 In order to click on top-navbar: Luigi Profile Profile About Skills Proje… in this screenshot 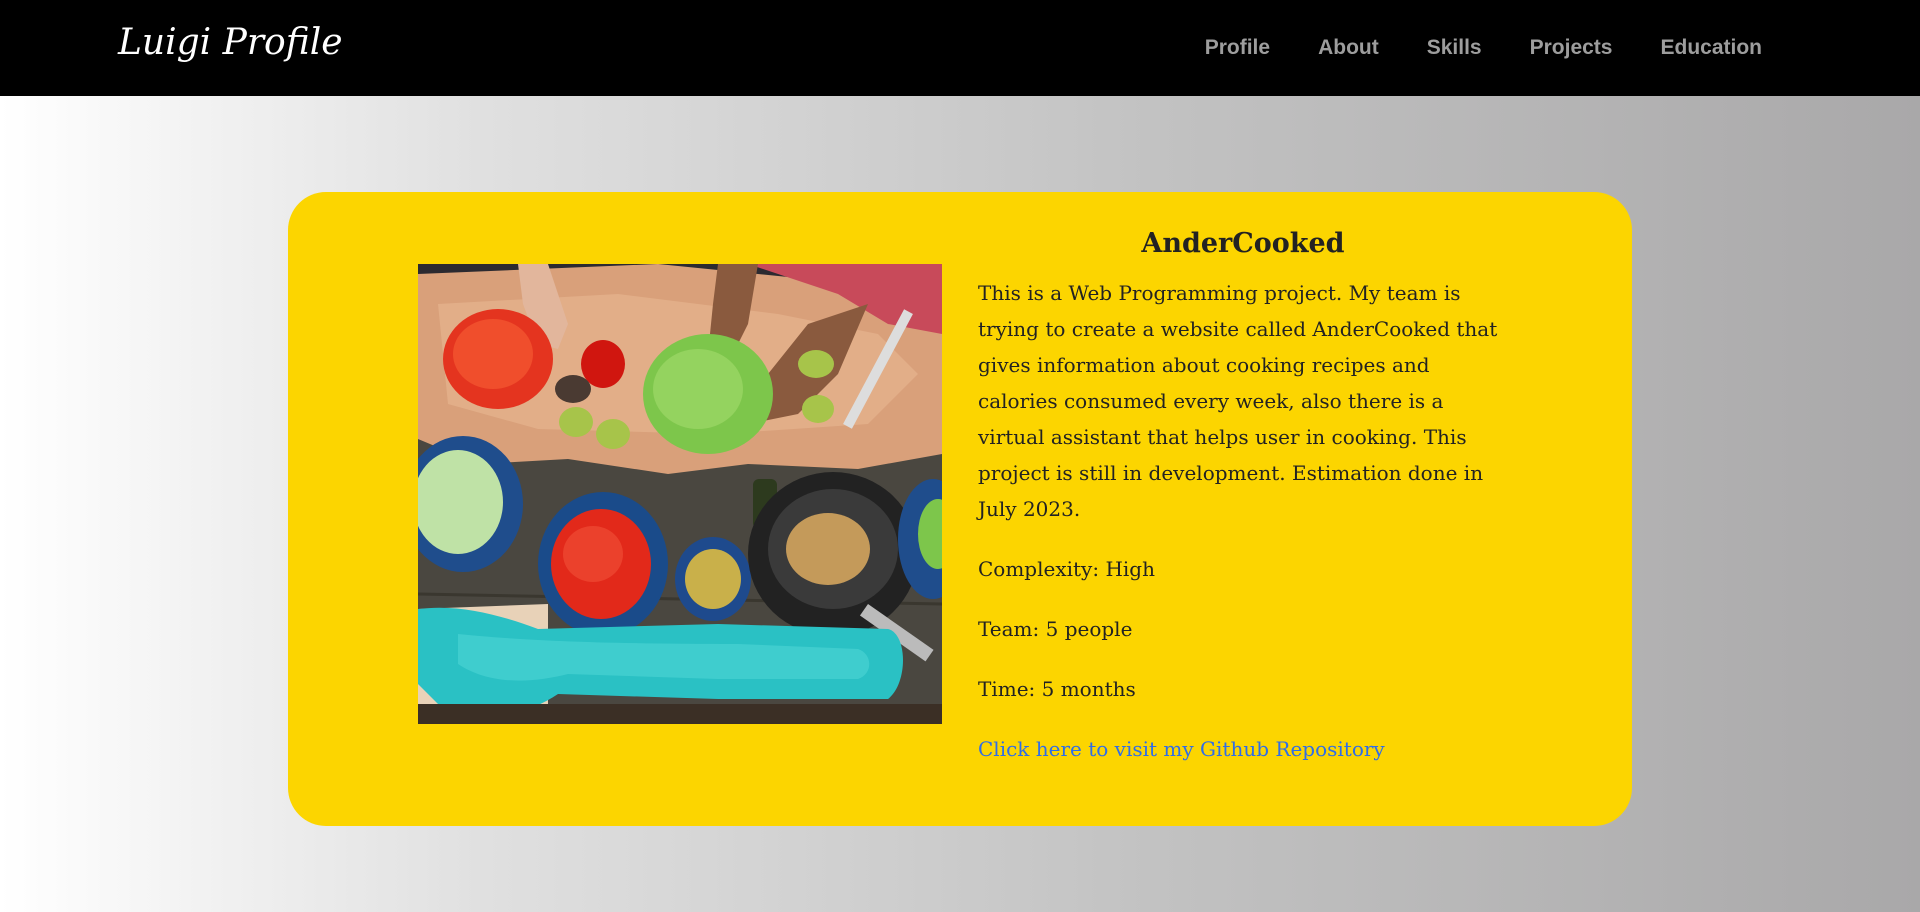, I will do `click(960, 48)`.